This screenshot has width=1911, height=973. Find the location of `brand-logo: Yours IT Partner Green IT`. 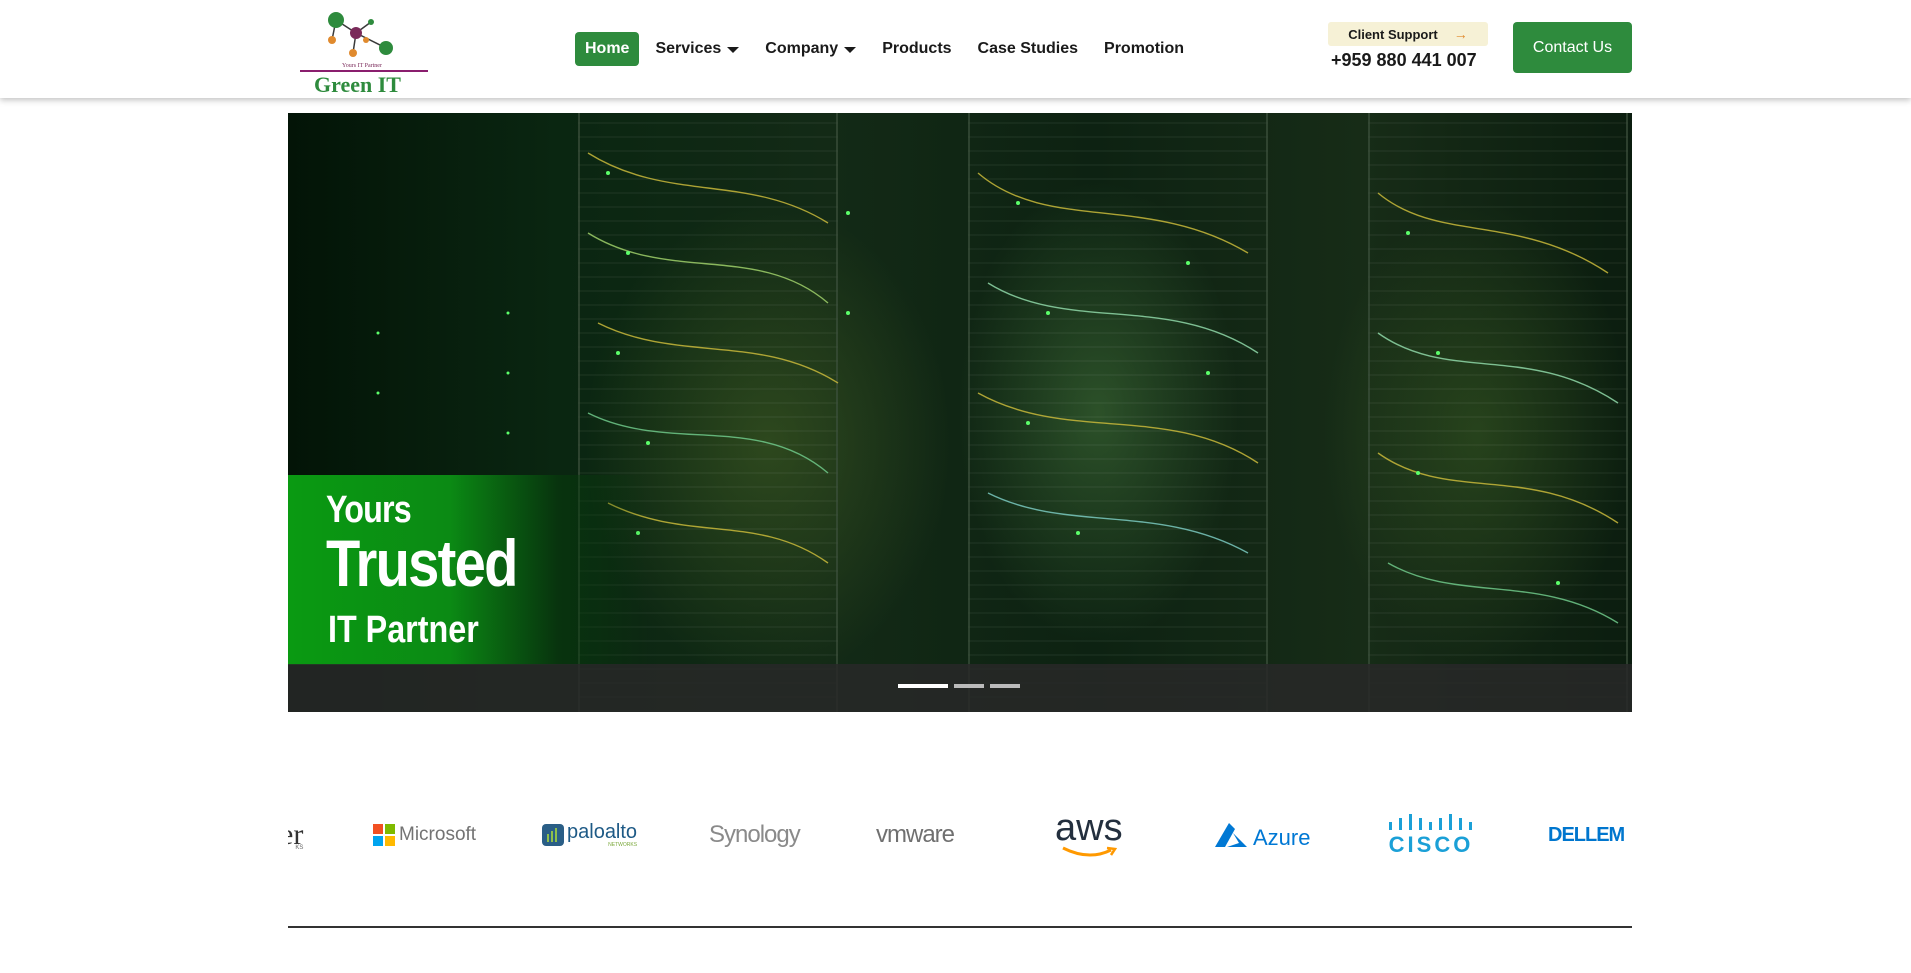

brand-logo: Yours IT Partner Green IT is located at coordinates (363, 52).